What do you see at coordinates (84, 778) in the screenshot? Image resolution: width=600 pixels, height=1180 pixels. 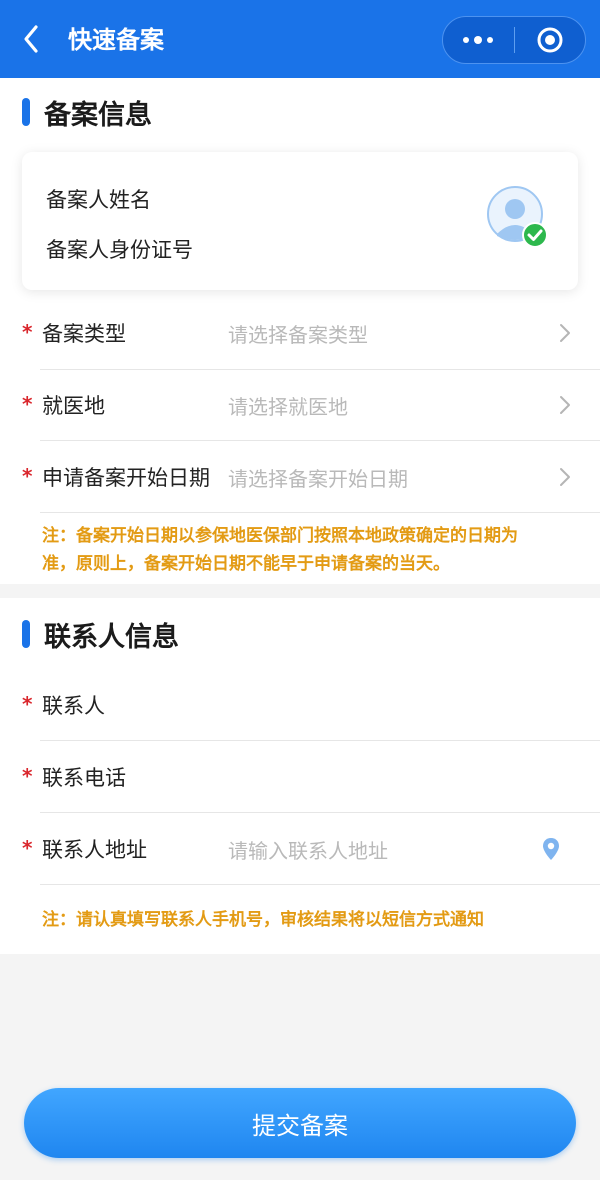 I see `contact-phone-label: 联系电话` at bounding box center [84, 778].